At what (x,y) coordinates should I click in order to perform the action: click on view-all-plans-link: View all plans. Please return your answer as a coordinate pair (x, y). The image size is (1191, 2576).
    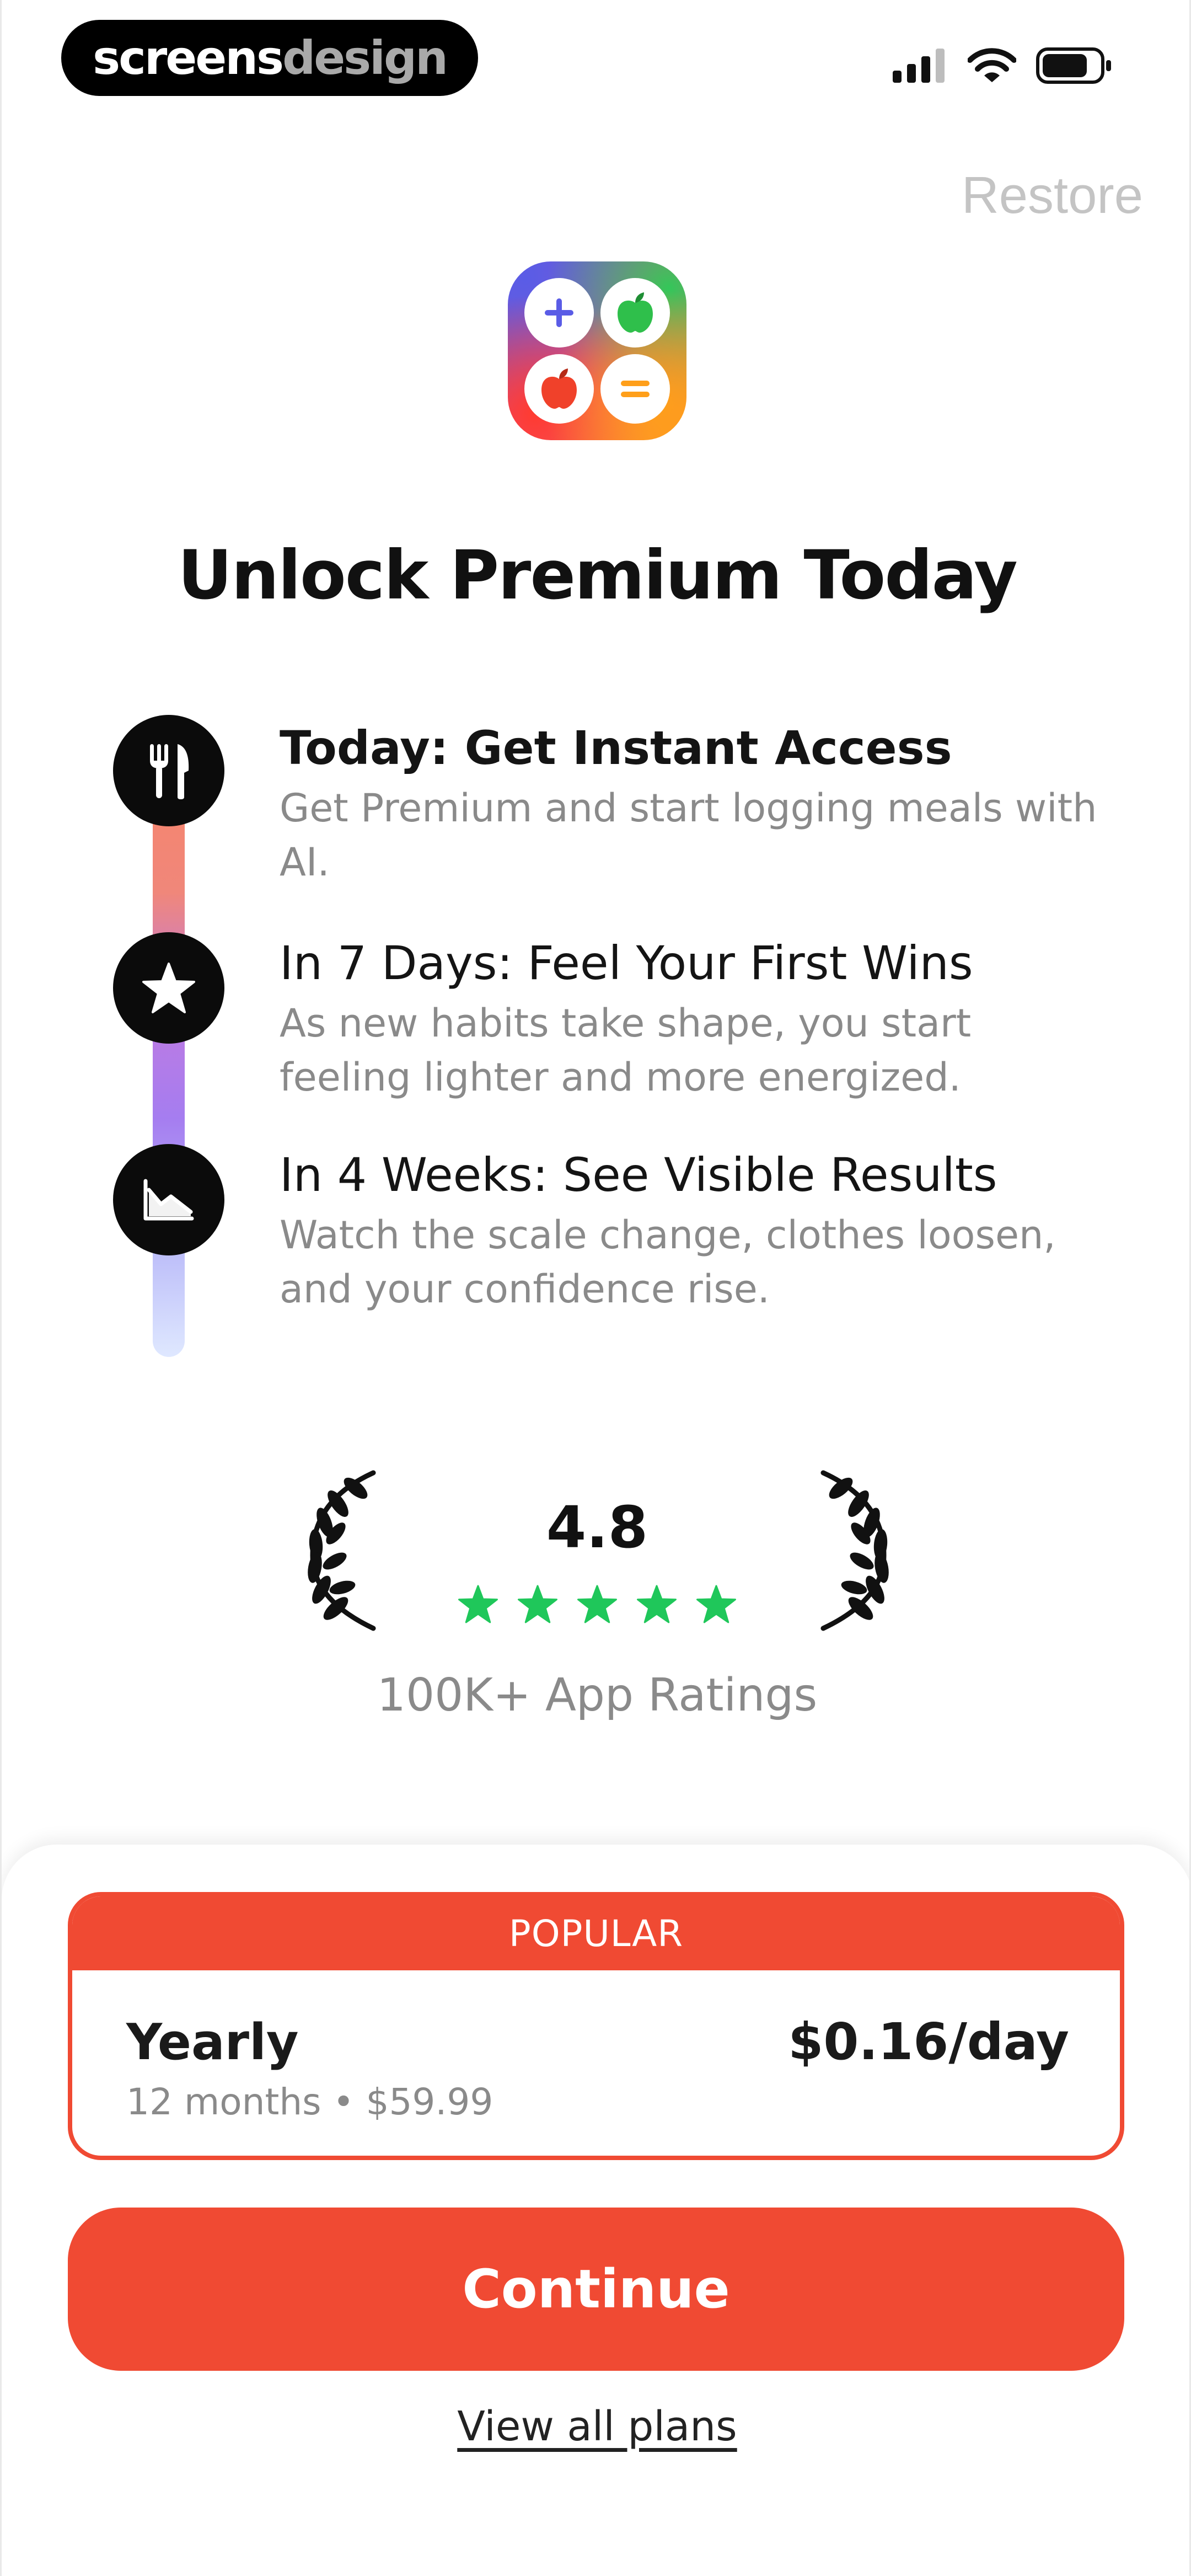
    Looking at the image, I should click on (595, 2426).